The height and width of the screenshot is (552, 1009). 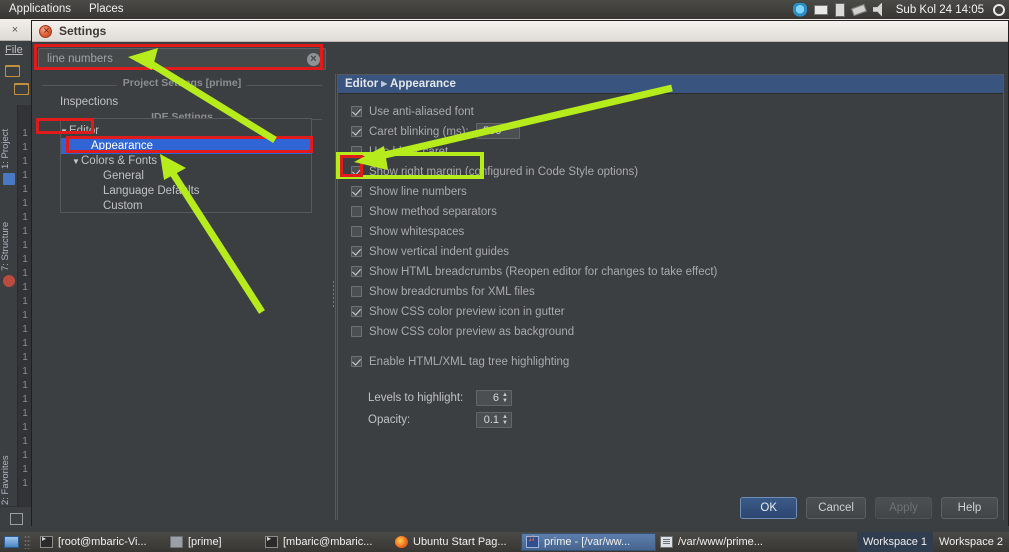 I want to click on opacity-spinner: 0.1 ▲ ▼, so click(x=494, y=420).